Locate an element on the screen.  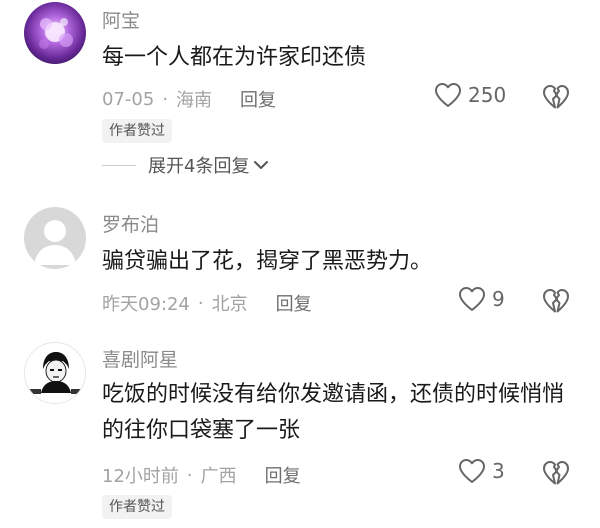
like-count: 250 is located at coordinates (487, 95).